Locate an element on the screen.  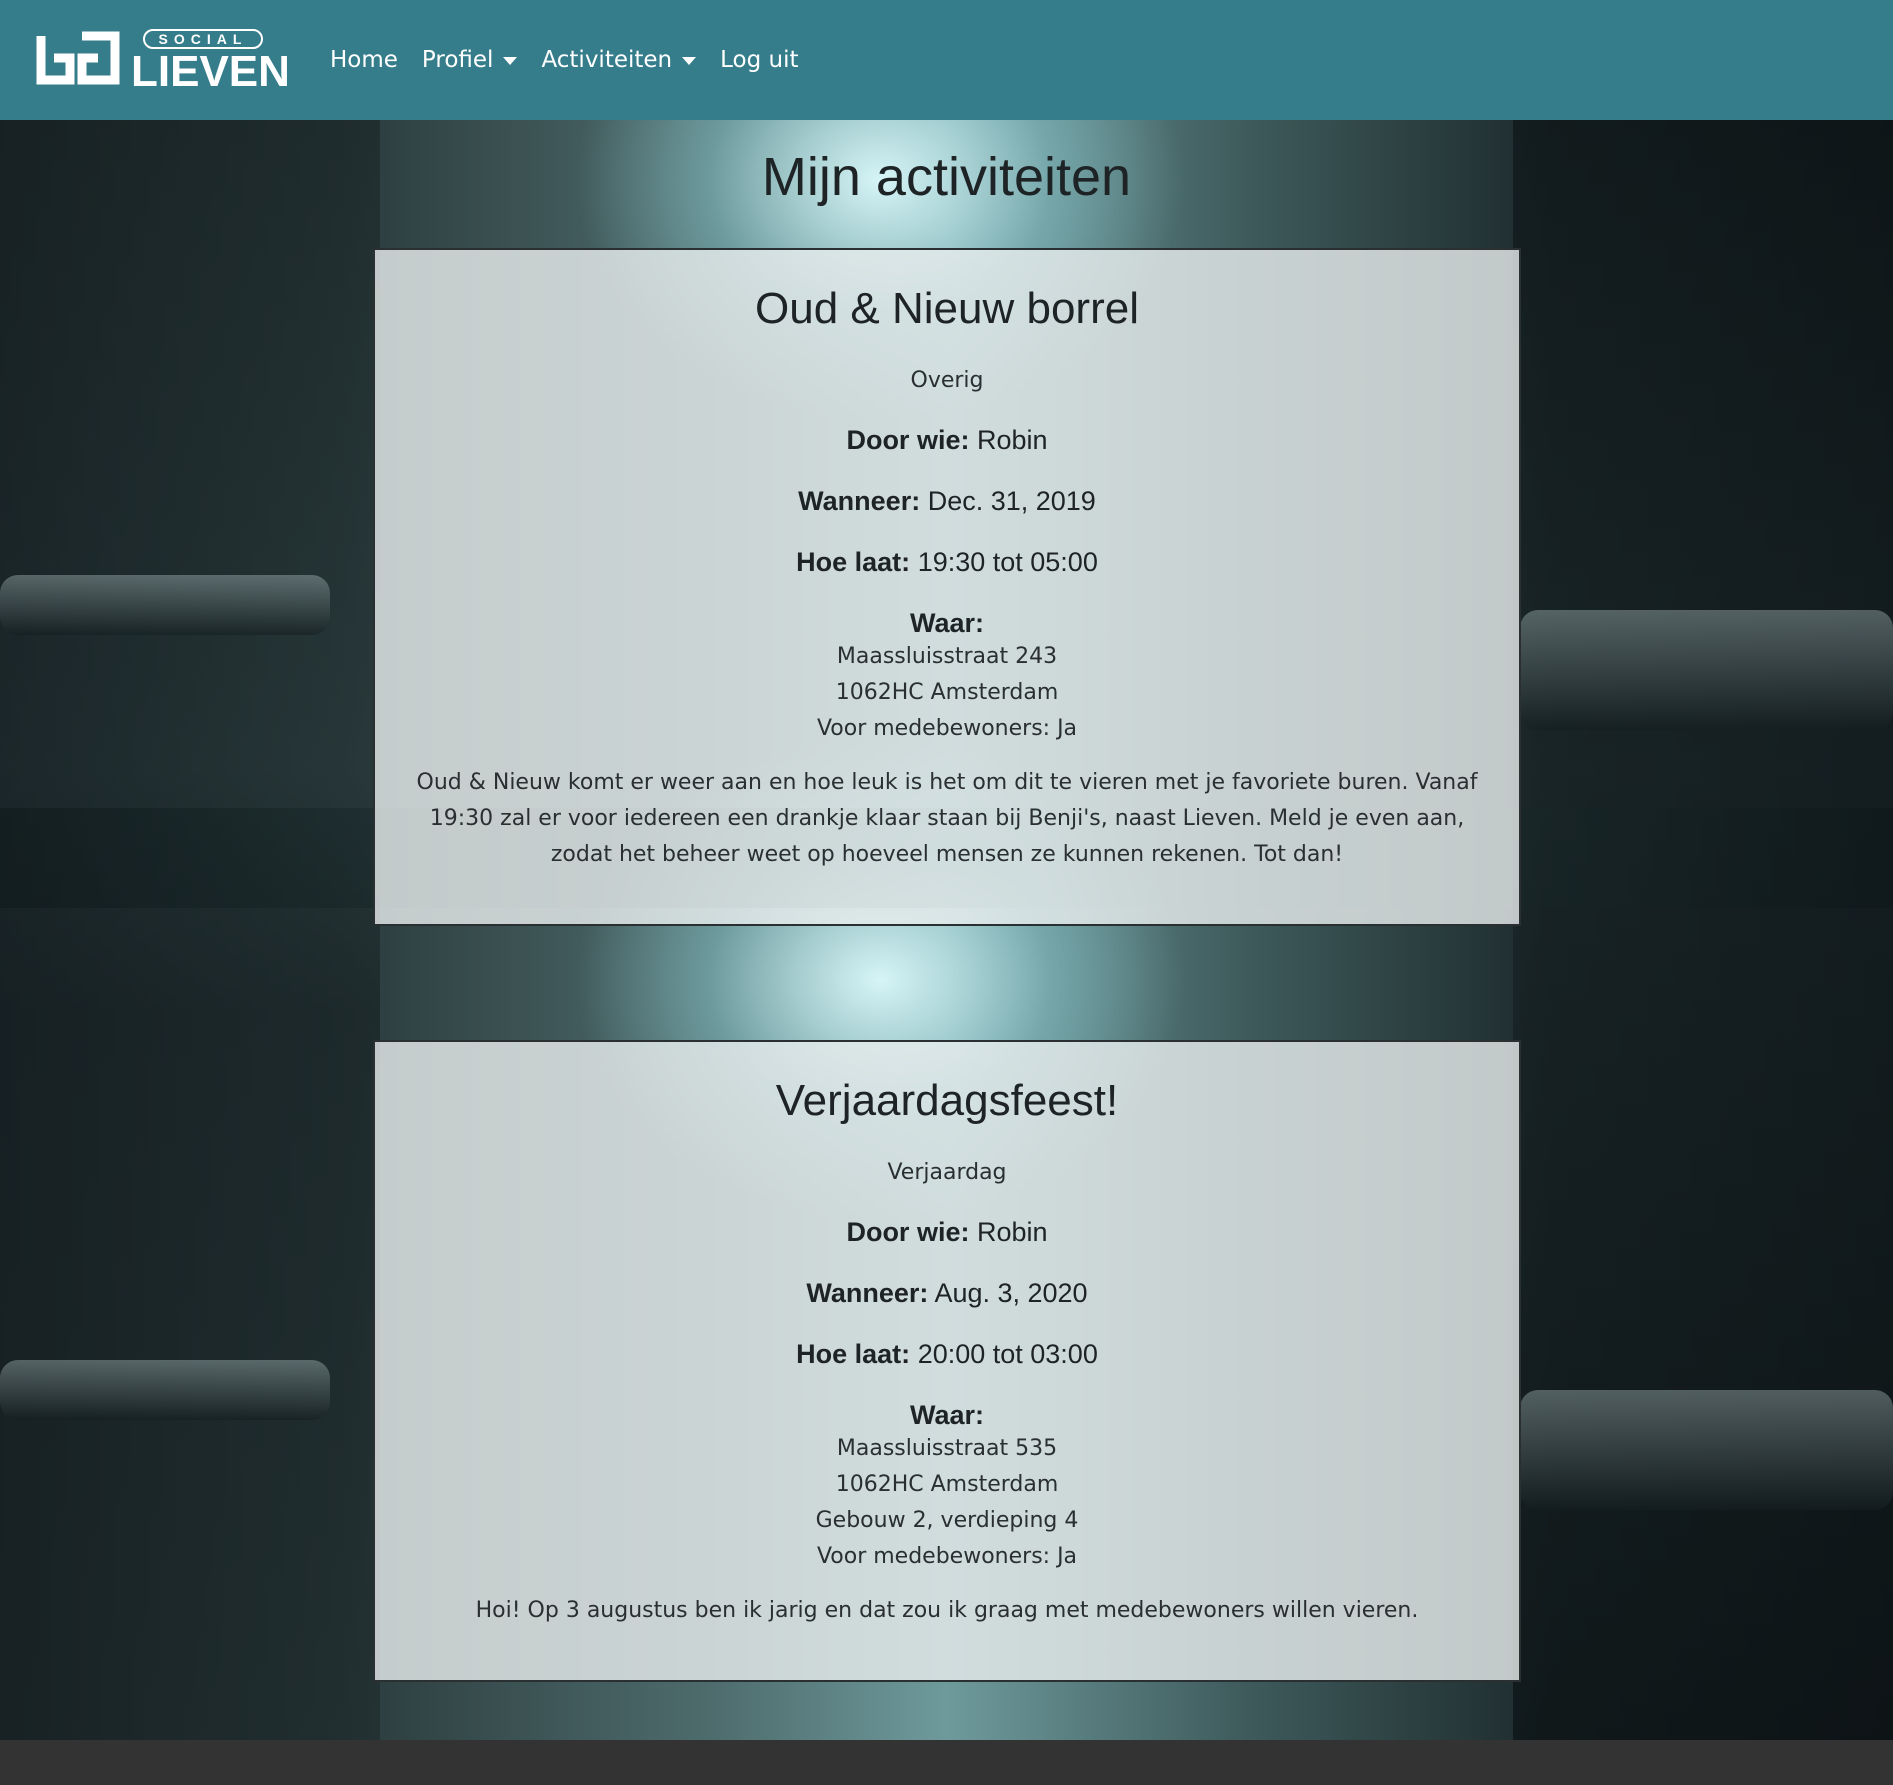
nav-profiel-dropdown: Profiel is located at coordinates (470, 60).